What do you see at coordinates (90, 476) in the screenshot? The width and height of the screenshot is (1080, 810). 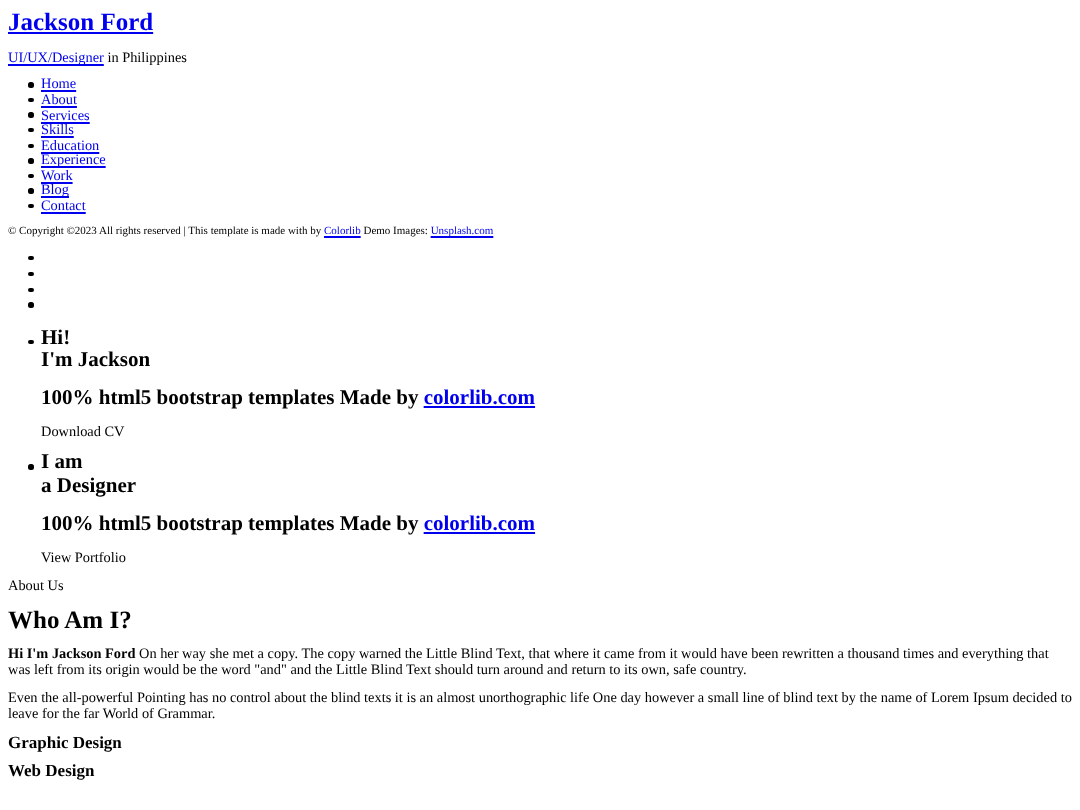 I see `slide-heading: I am a Designer` at bounding box center [90, 476].